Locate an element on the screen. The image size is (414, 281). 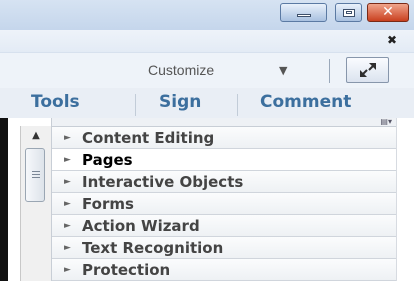
toolbar-divider is located at coordinates (329, 71).